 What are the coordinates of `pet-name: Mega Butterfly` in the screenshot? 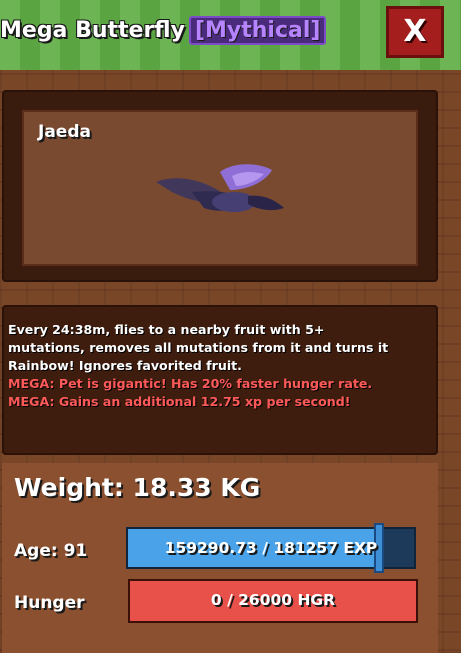 It's located at (92, 30).